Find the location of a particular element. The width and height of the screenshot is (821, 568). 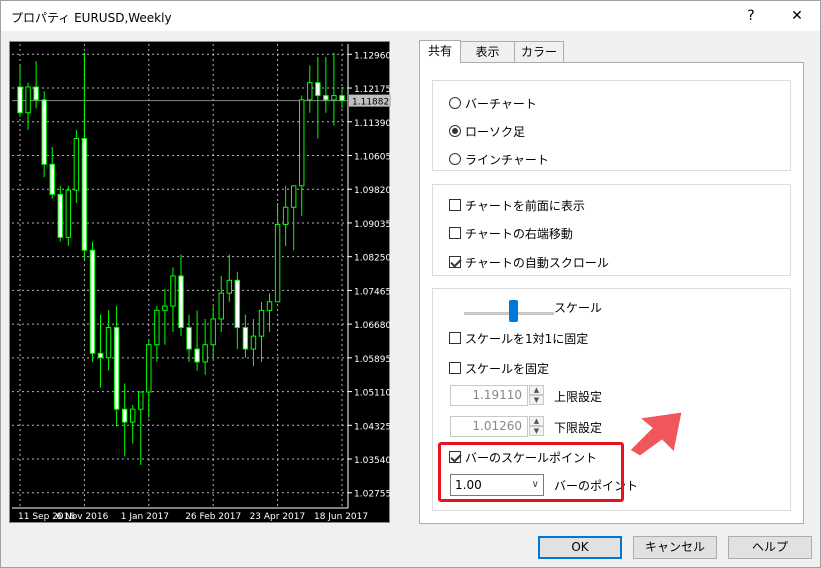

checkbox-chart-shift: チャートの右端移動 is located at coordinates (511, 233).